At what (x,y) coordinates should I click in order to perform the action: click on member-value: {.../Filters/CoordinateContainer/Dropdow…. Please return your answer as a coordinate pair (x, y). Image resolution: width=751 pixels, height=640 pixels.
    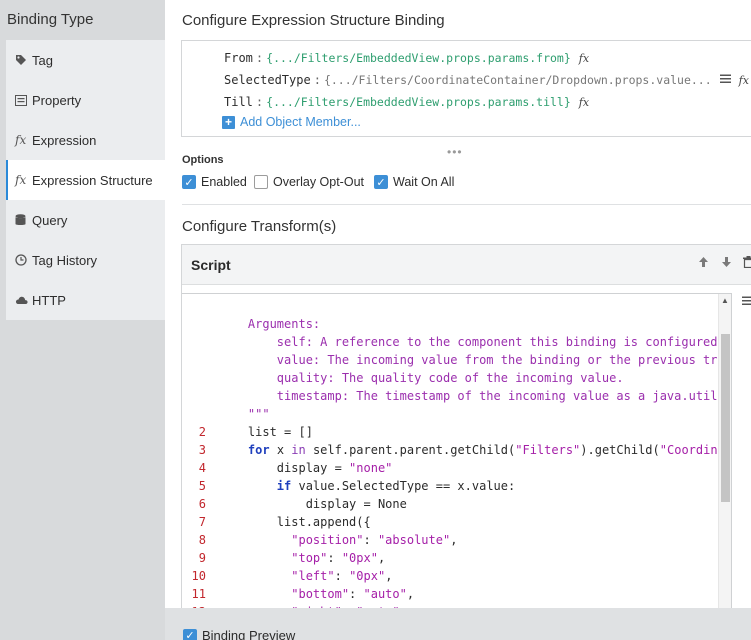
    Looking at the image, I should click on (518, 80).